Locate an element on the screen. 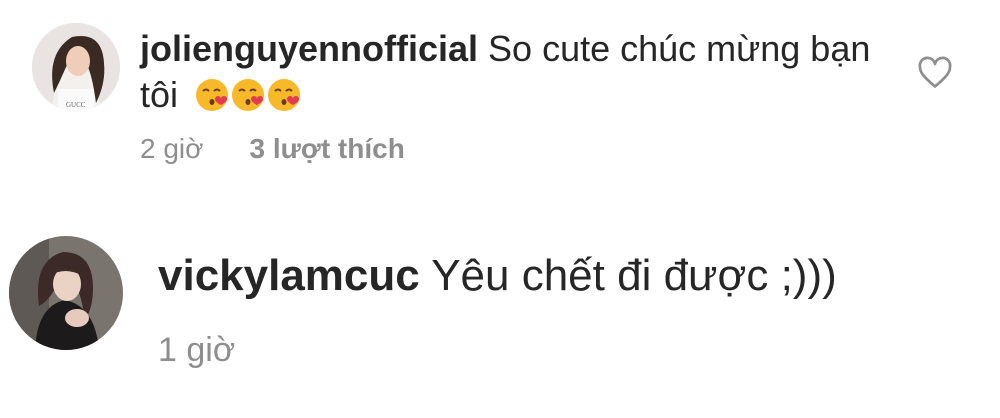  likes-count: 3 lượt thích is located at coordinates (327, 149).